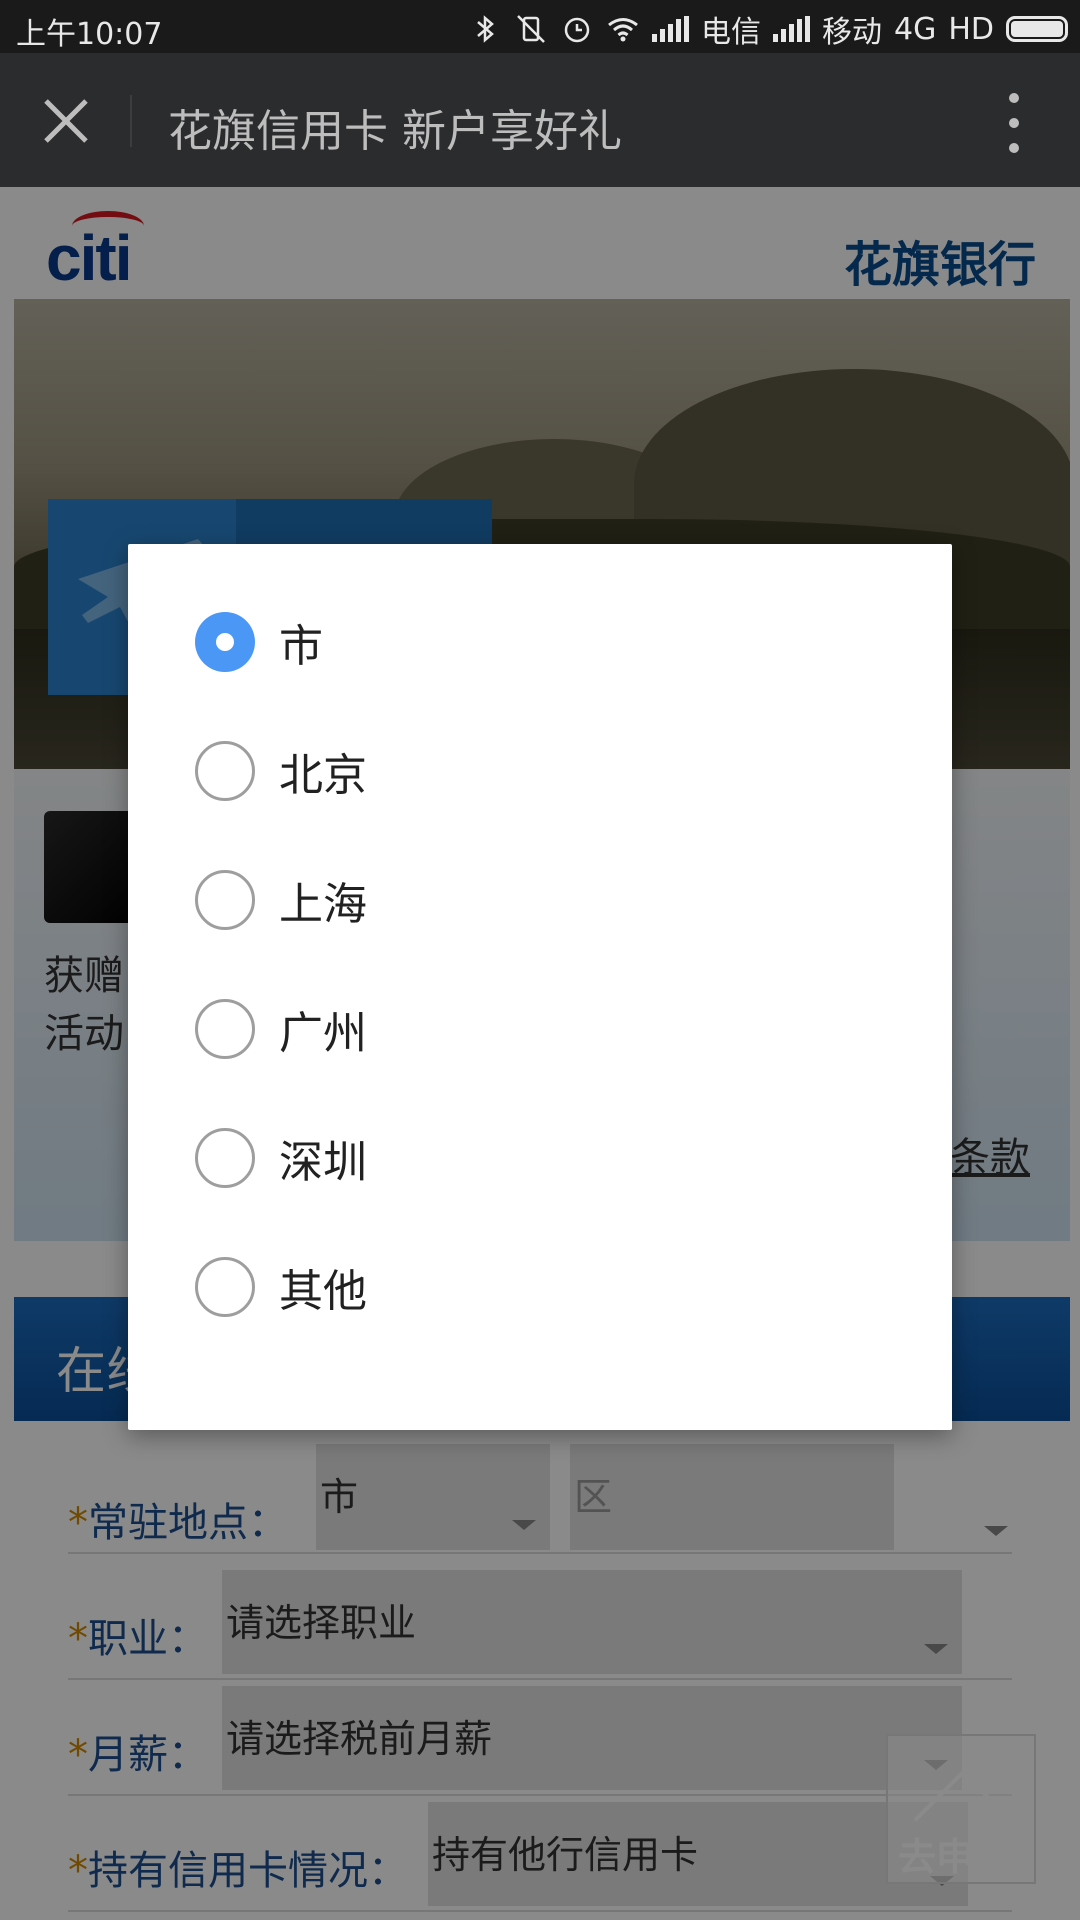 The image size is (1080, 1920). I want to click on battery-icon, so click(1037, 29).